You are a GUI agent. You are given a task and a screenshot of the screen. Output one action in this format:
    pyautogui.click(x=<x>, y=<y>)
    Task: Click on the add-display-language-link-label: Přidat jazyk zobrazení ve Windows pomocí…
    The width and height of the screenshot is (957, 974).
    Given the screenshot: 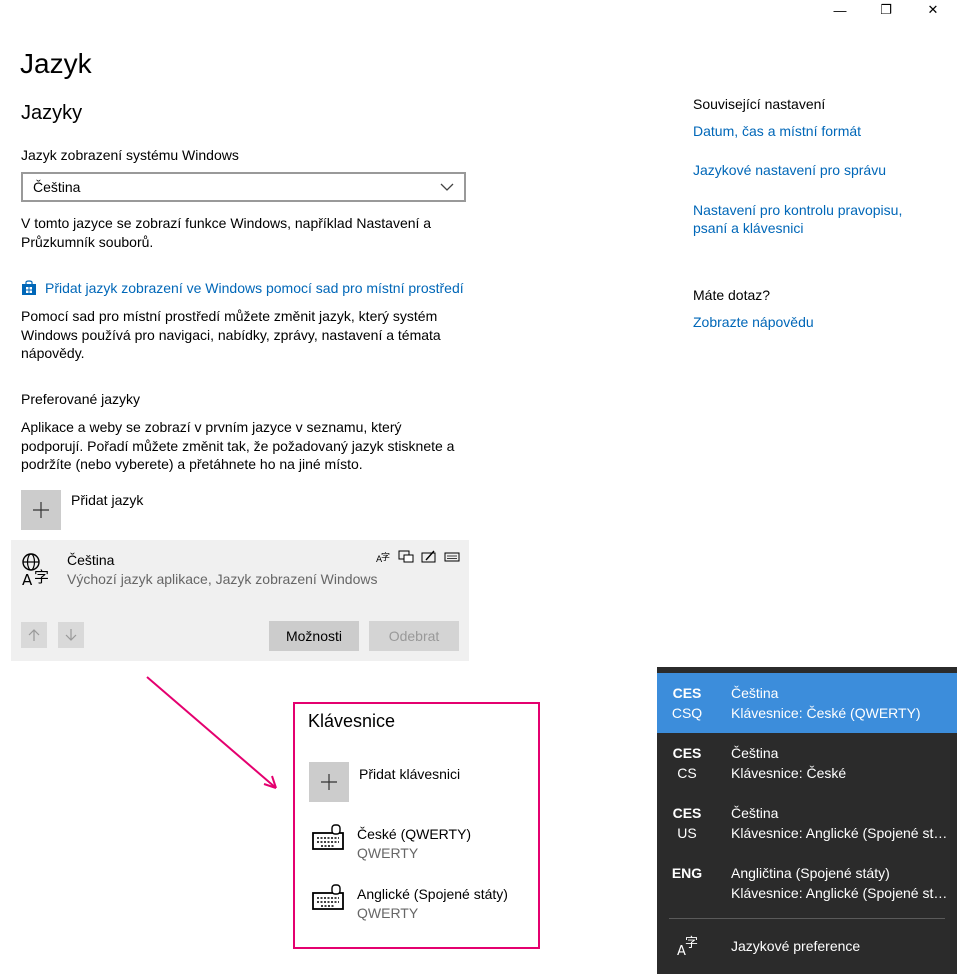 What is the action you would take?
    pyautogui.click(x=254, y=288)
    